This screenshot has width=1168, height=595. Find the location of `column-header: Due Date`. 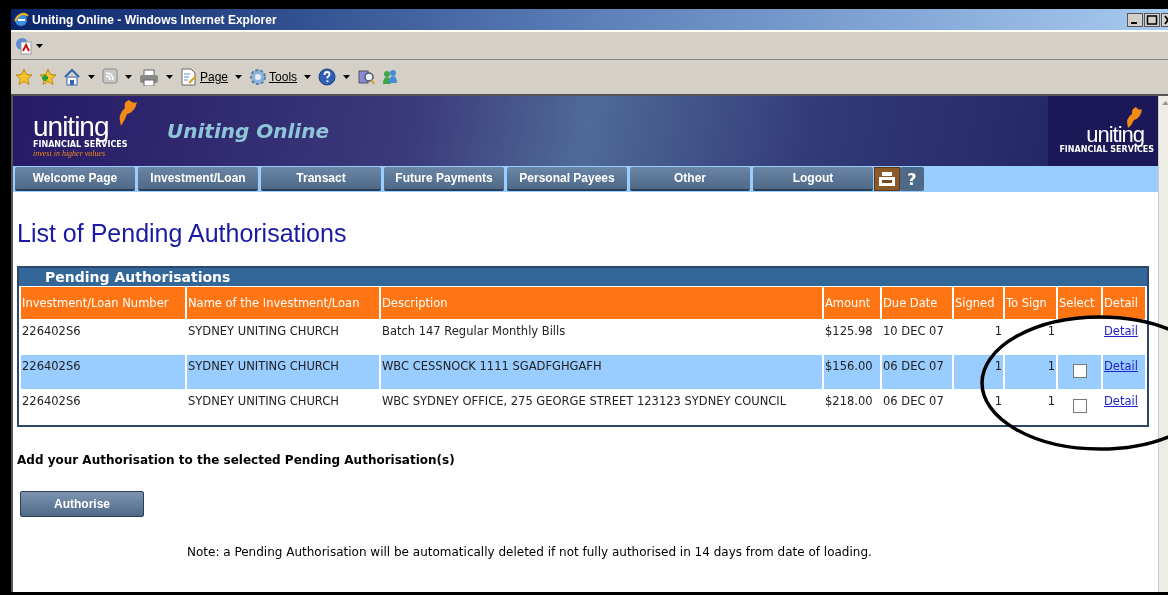

column-header: Due Date is located at coordinates (917, 303).